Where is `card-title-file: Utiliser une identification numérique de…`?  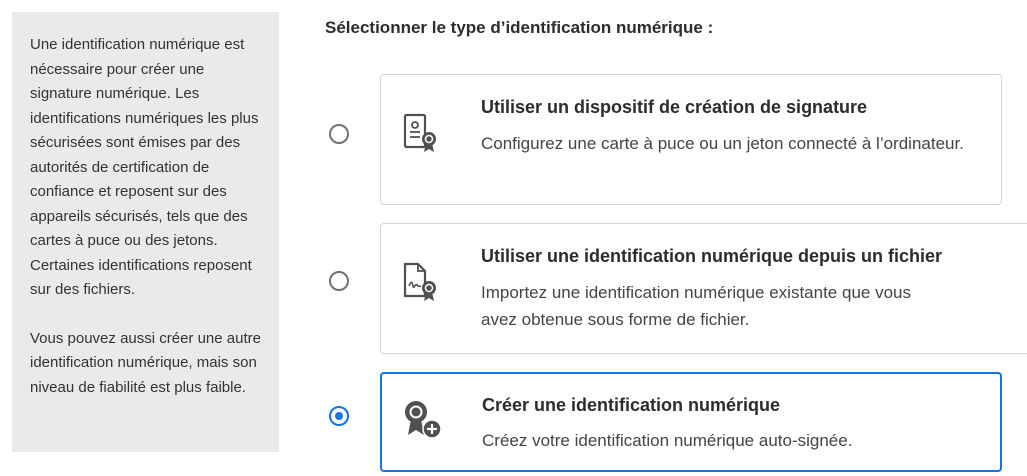 card-title-file: Utiliser une identification numérique de… is located at coordinates (712, 256).